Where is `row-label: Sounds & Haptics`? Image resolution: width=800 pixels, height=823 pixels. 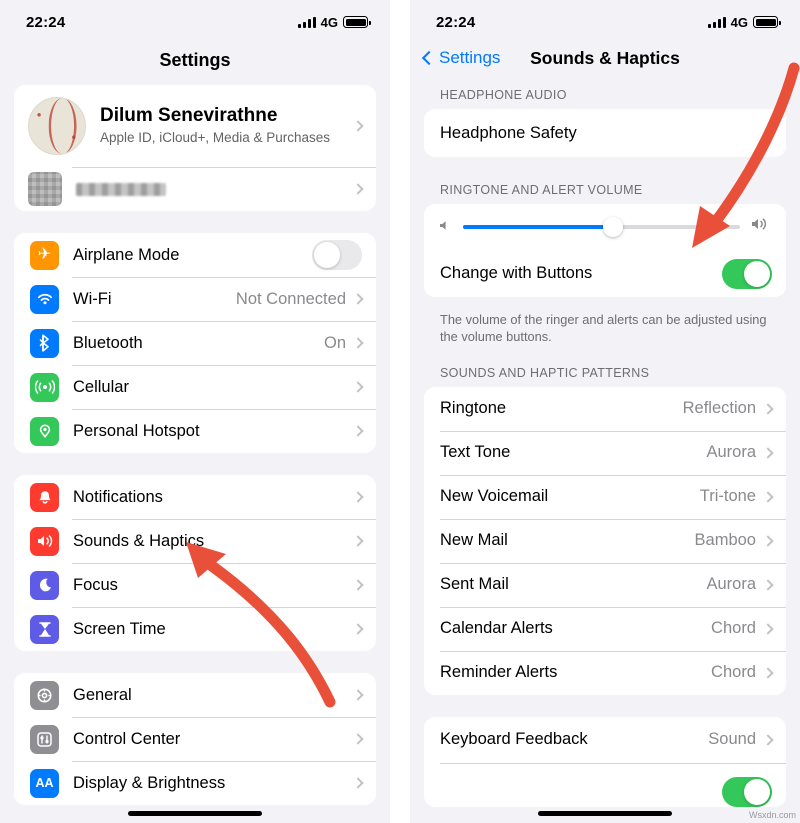 row-label: Sounds & Haptics is located at coordinates (139, 540).